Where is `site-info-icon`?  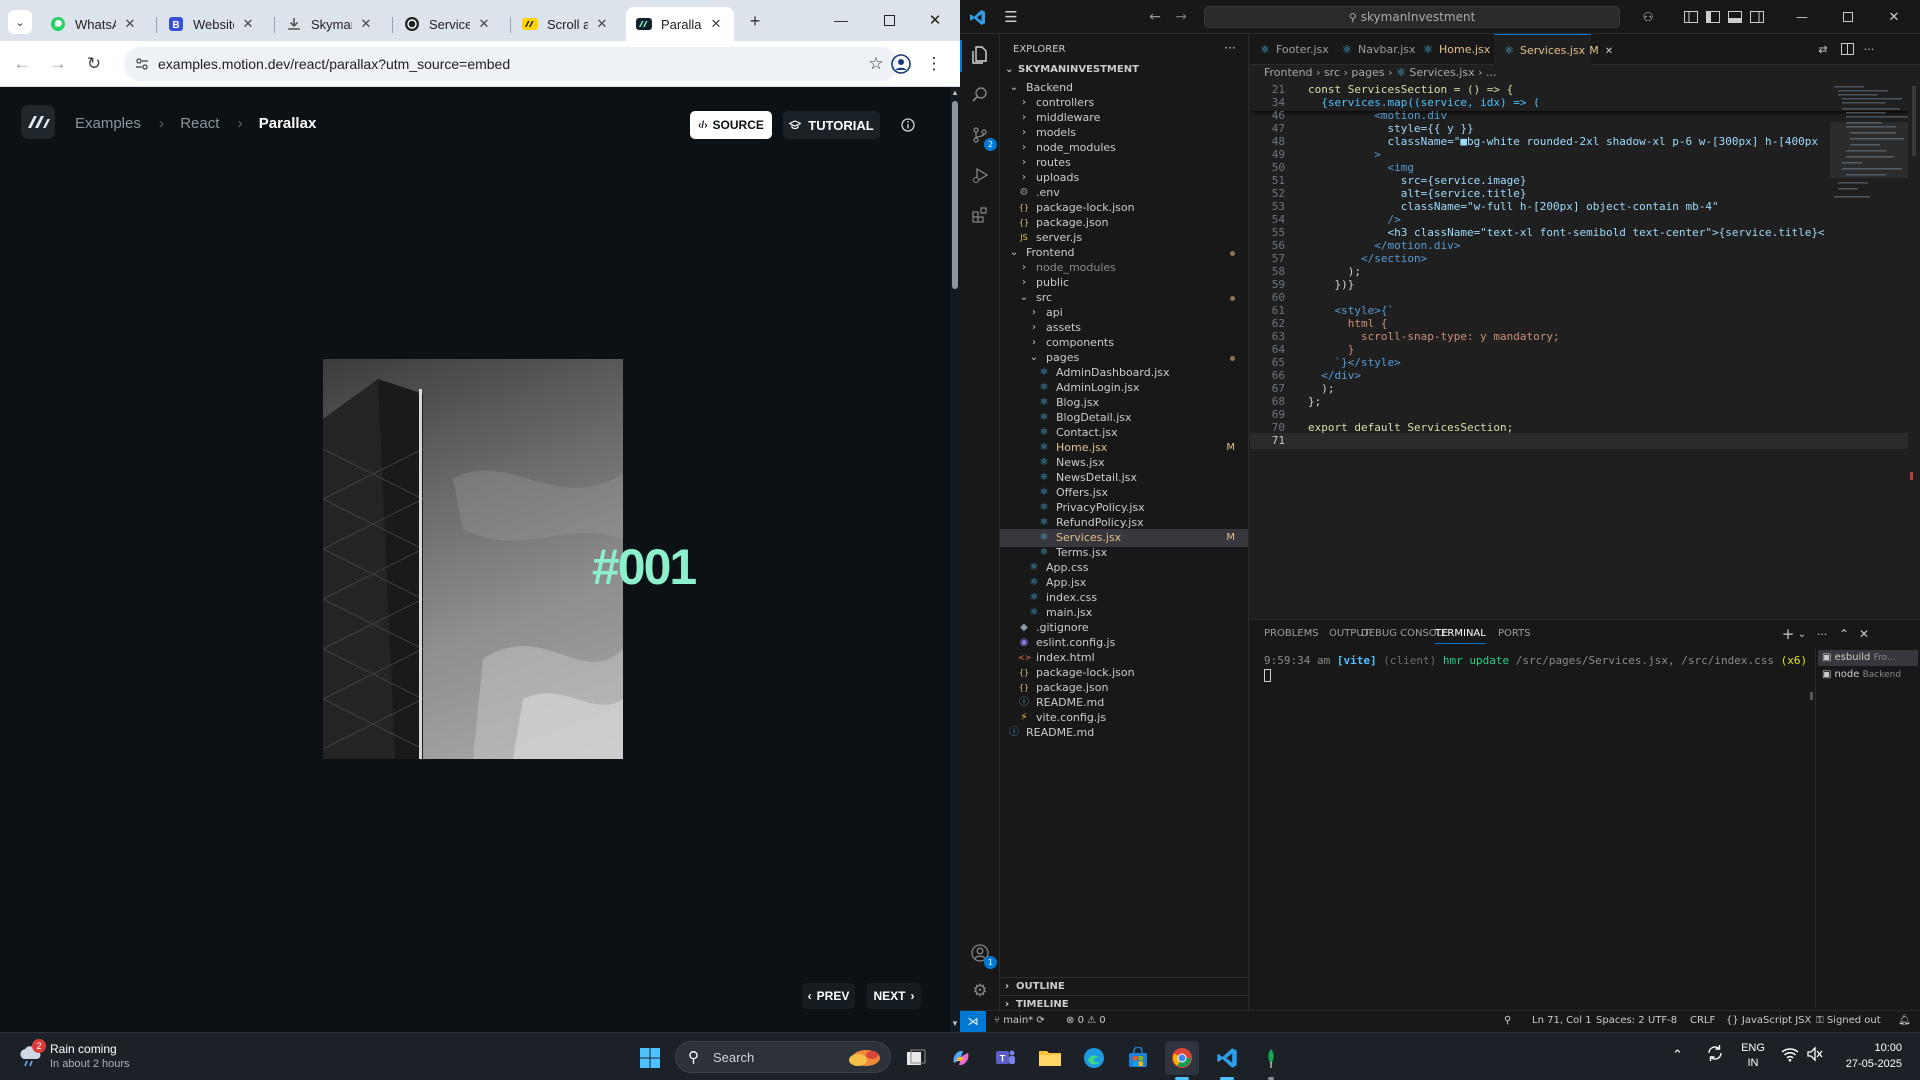 site-info-icon is located at coordinates (142, 64).